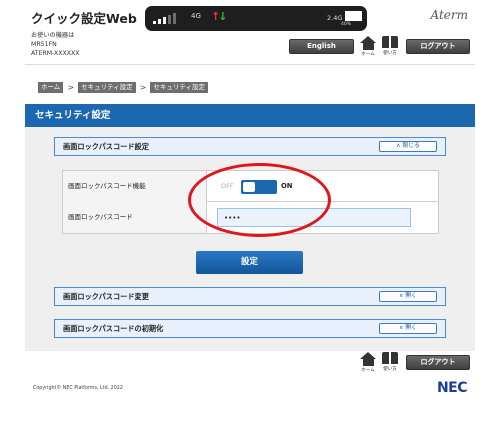 This screenshot has width=500, height=436. Describe the element at coordinates (249, 262) in the screenshot. I see `submit-button: 設定` at that location.